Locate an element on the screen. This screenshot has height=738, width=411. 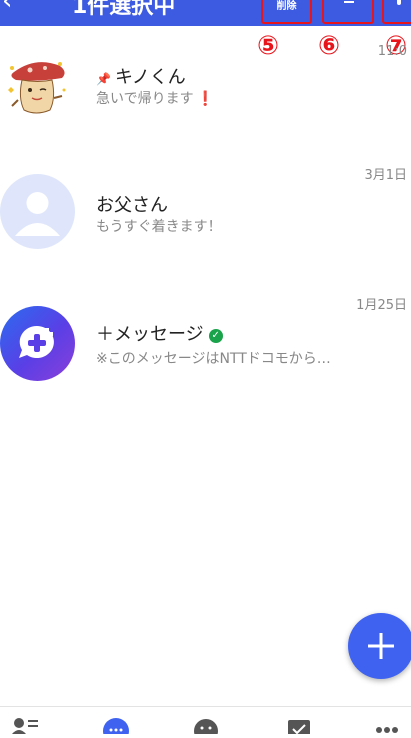
chat-icon is located at coordinates (116, 728).